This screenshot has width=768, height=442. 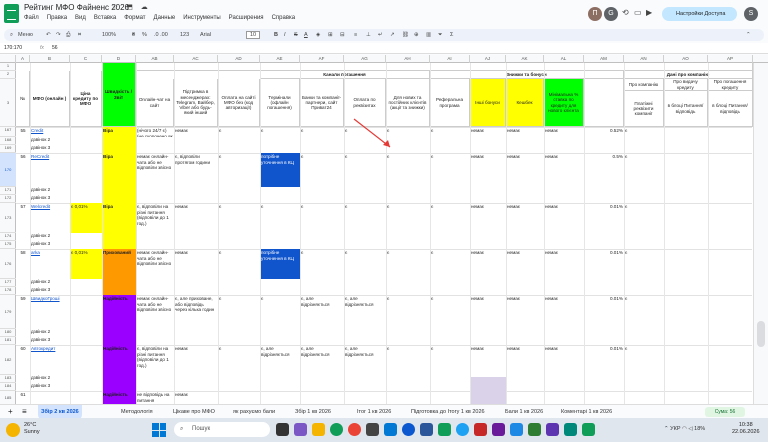 What do you see at coordinates (8, 191) in the screenshot?
I see `row-number: 171` at bounding box center [8, 191].